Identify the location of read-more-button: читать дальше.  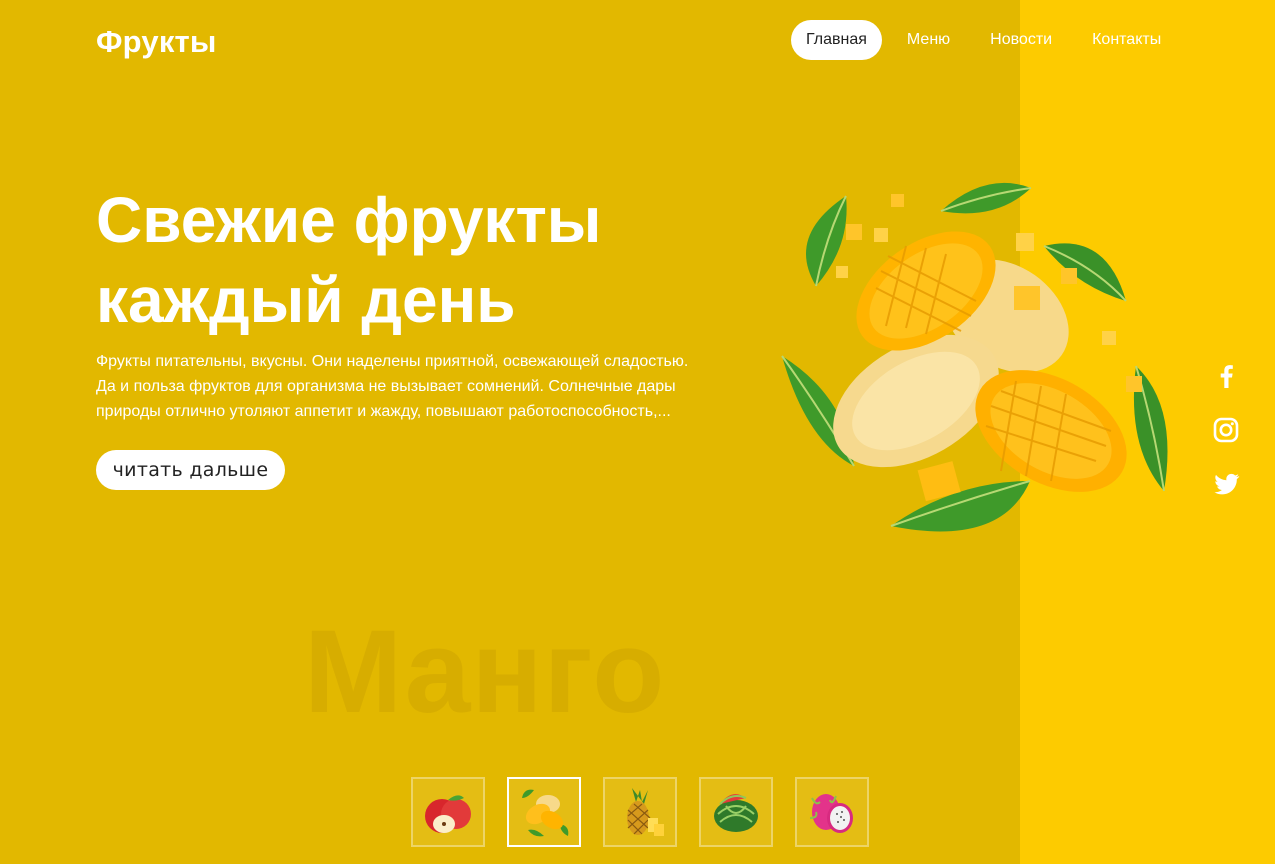
(190, 470).